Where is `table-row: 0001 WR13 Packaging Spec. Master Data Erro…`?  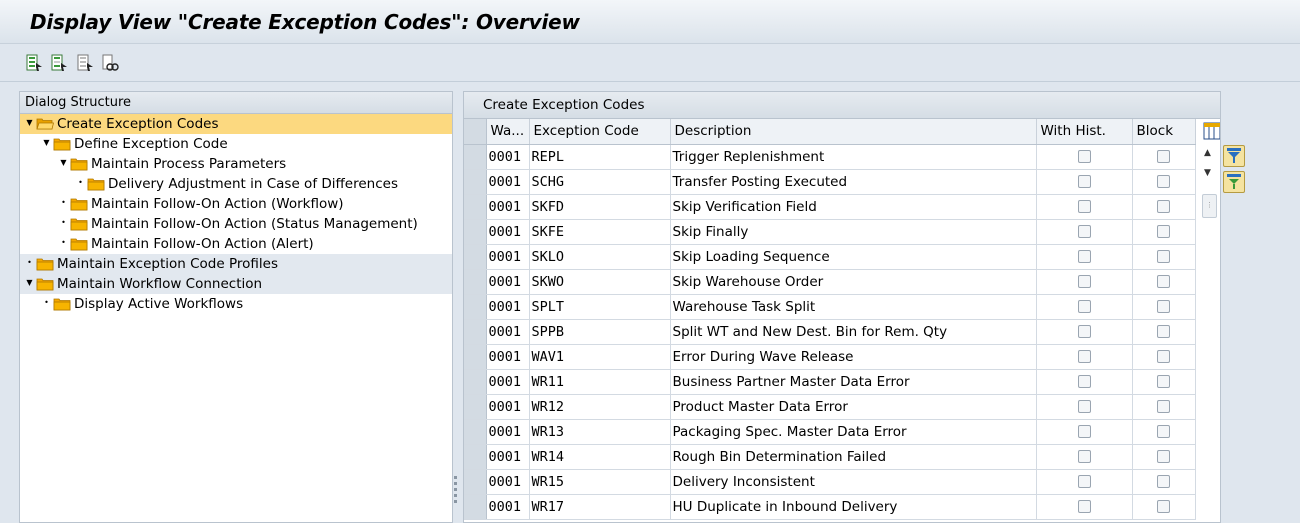
table-row: 0001 WR13 Packaging Spec. Master Data Erro… is located at coordinates (830, 432).